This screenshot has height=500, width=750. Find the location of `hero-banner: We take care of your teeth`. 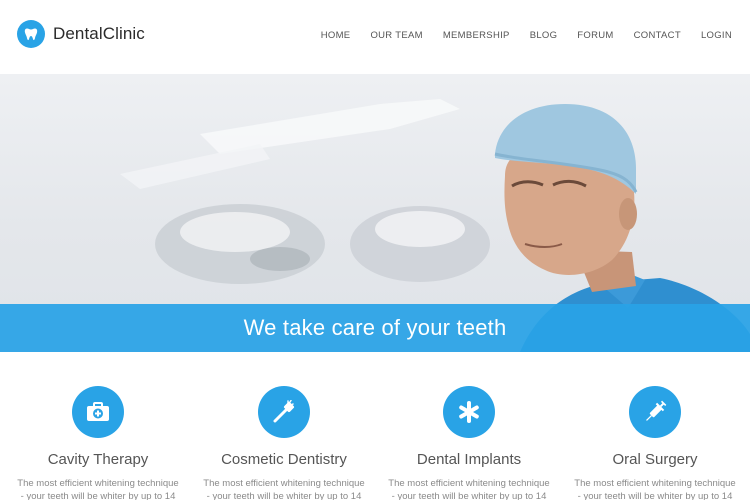

hero-banner: We take care of your teeth is located at coordinates (375, 328).